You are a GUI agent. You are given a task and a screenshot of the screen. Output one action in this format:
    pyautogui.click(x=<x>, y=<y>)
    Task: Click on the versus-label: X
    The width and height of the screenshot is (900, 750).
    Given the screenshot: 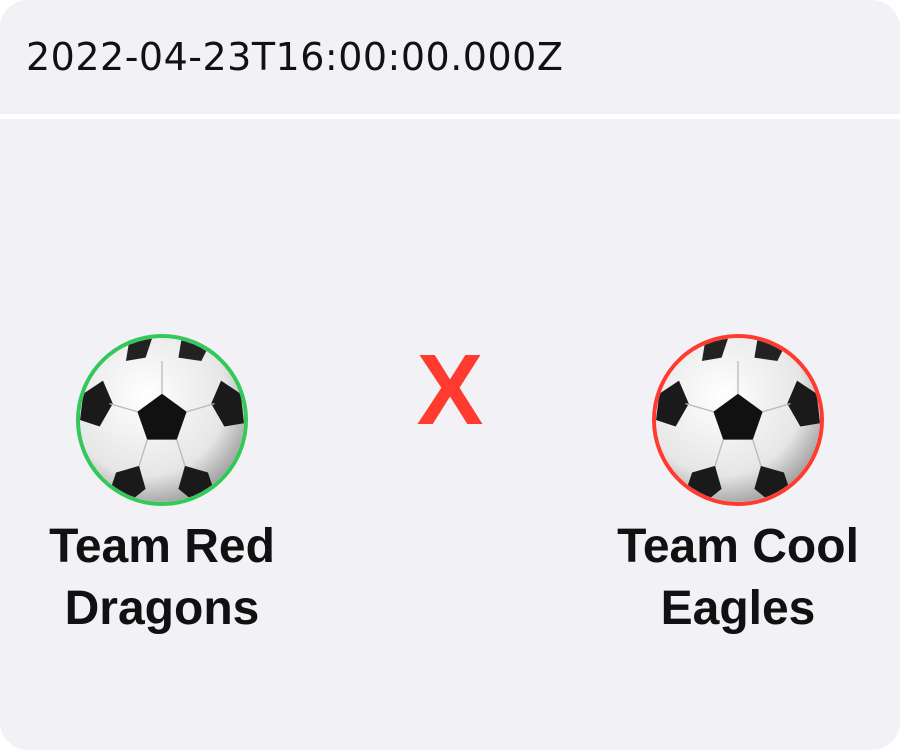 What is the action you would take?
    pyautogui.click(x=450, y=390)
    